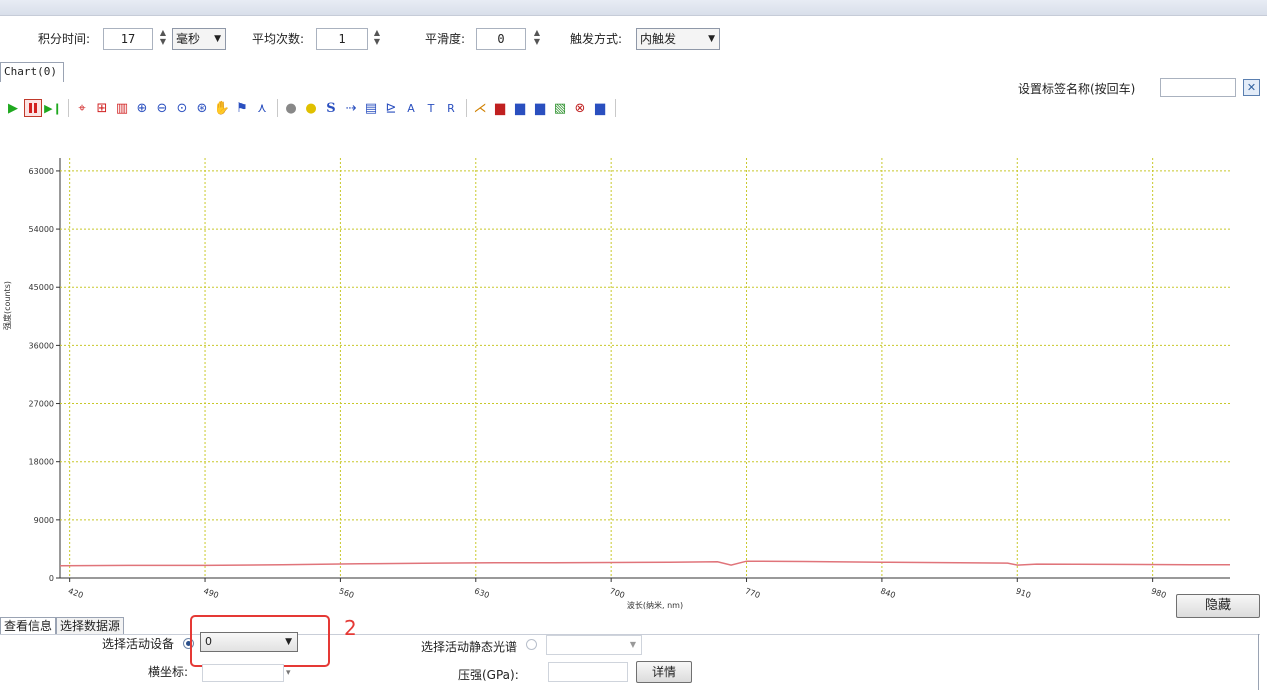  Describe the element at coordinates (44, 520) in the screenshot. I see `y-tick-label: 9000` at that location.